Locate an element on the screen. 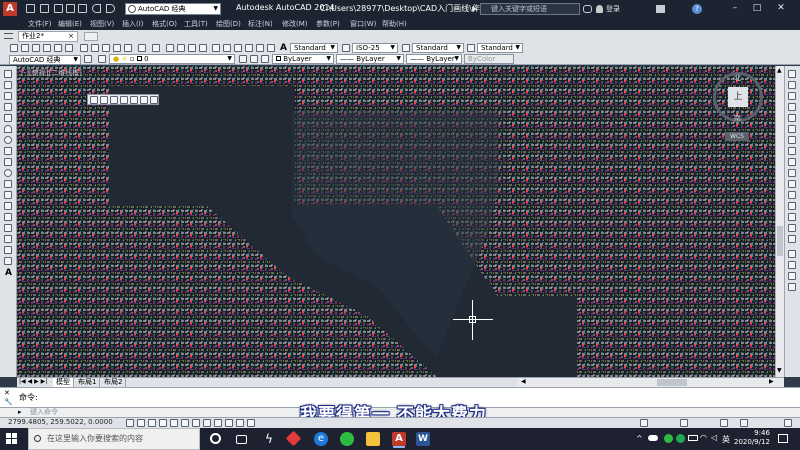 Image resolution: width=800 pixels, height=450 pixels. construction-line-icon is located at coordinates (8, 85).